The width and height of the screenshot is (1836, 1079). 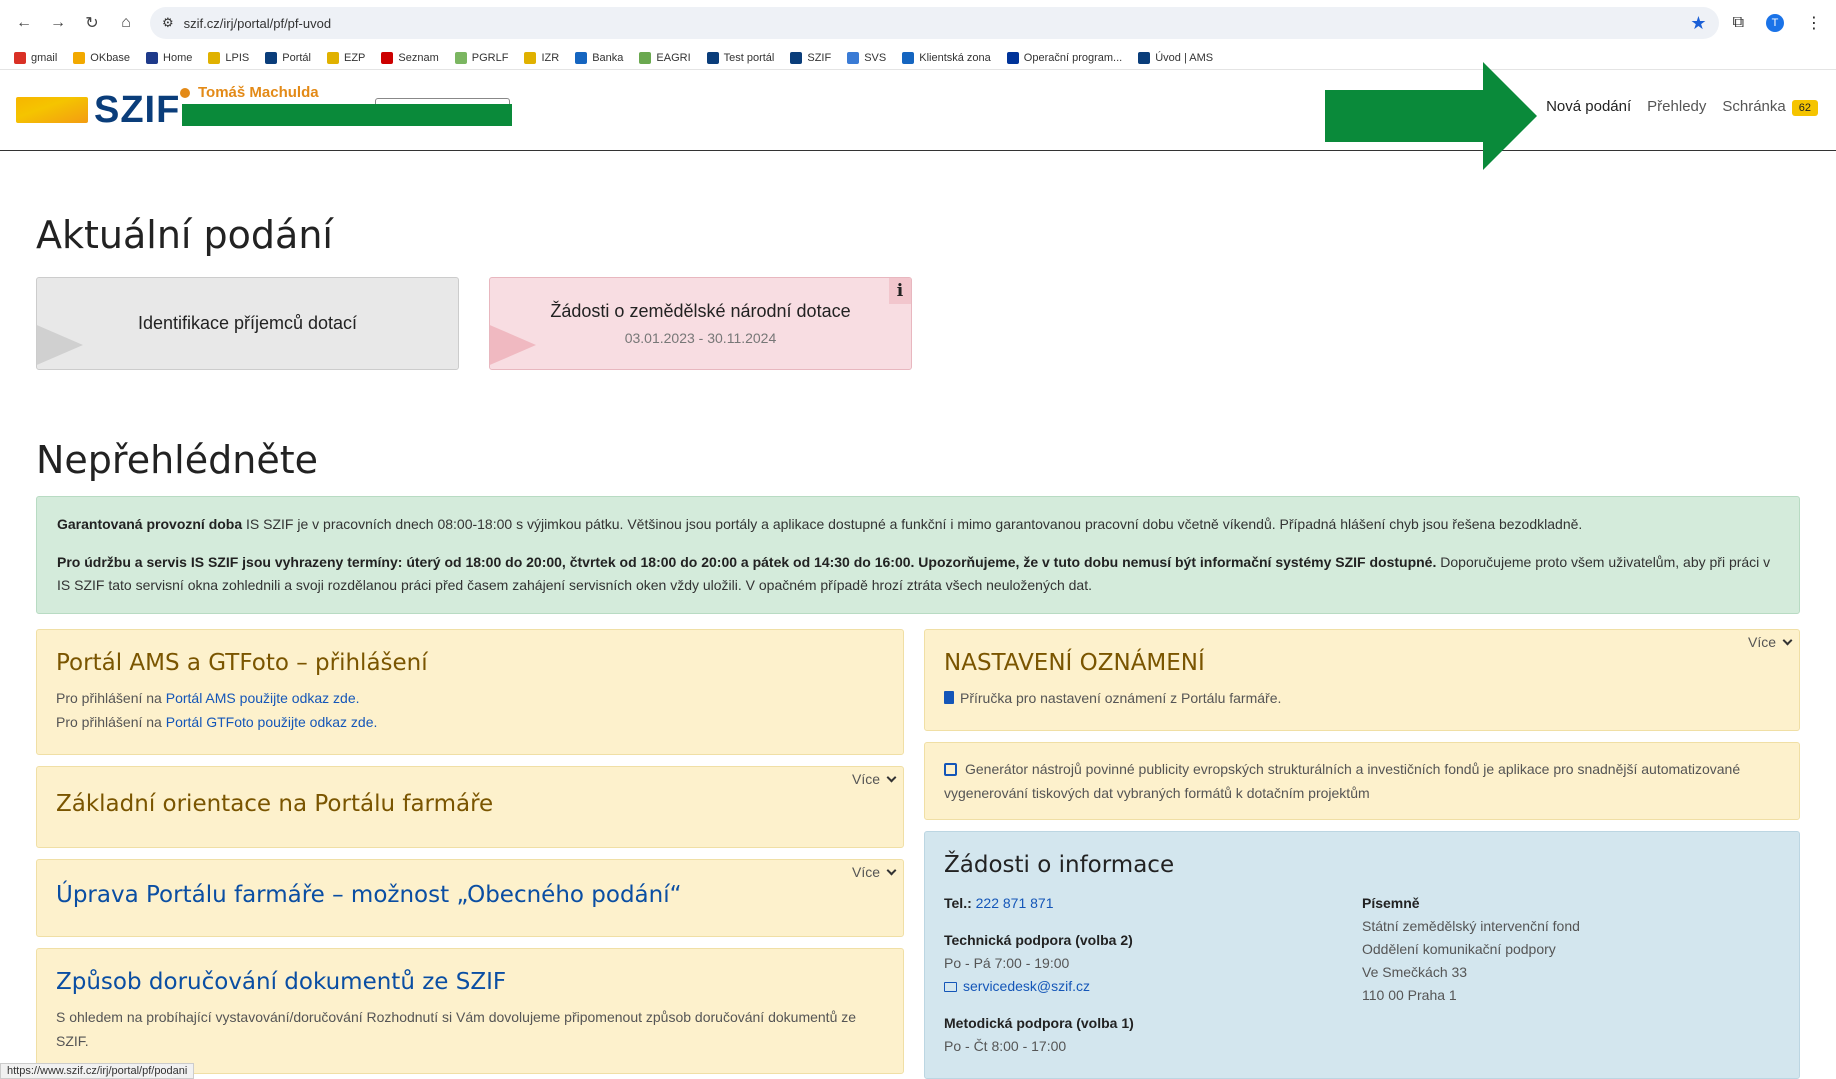 What do you see at coordinates (1738, 23) in the screenshot?
I see `extensions-icon: ⧉` at bounding box center [1738, 23].